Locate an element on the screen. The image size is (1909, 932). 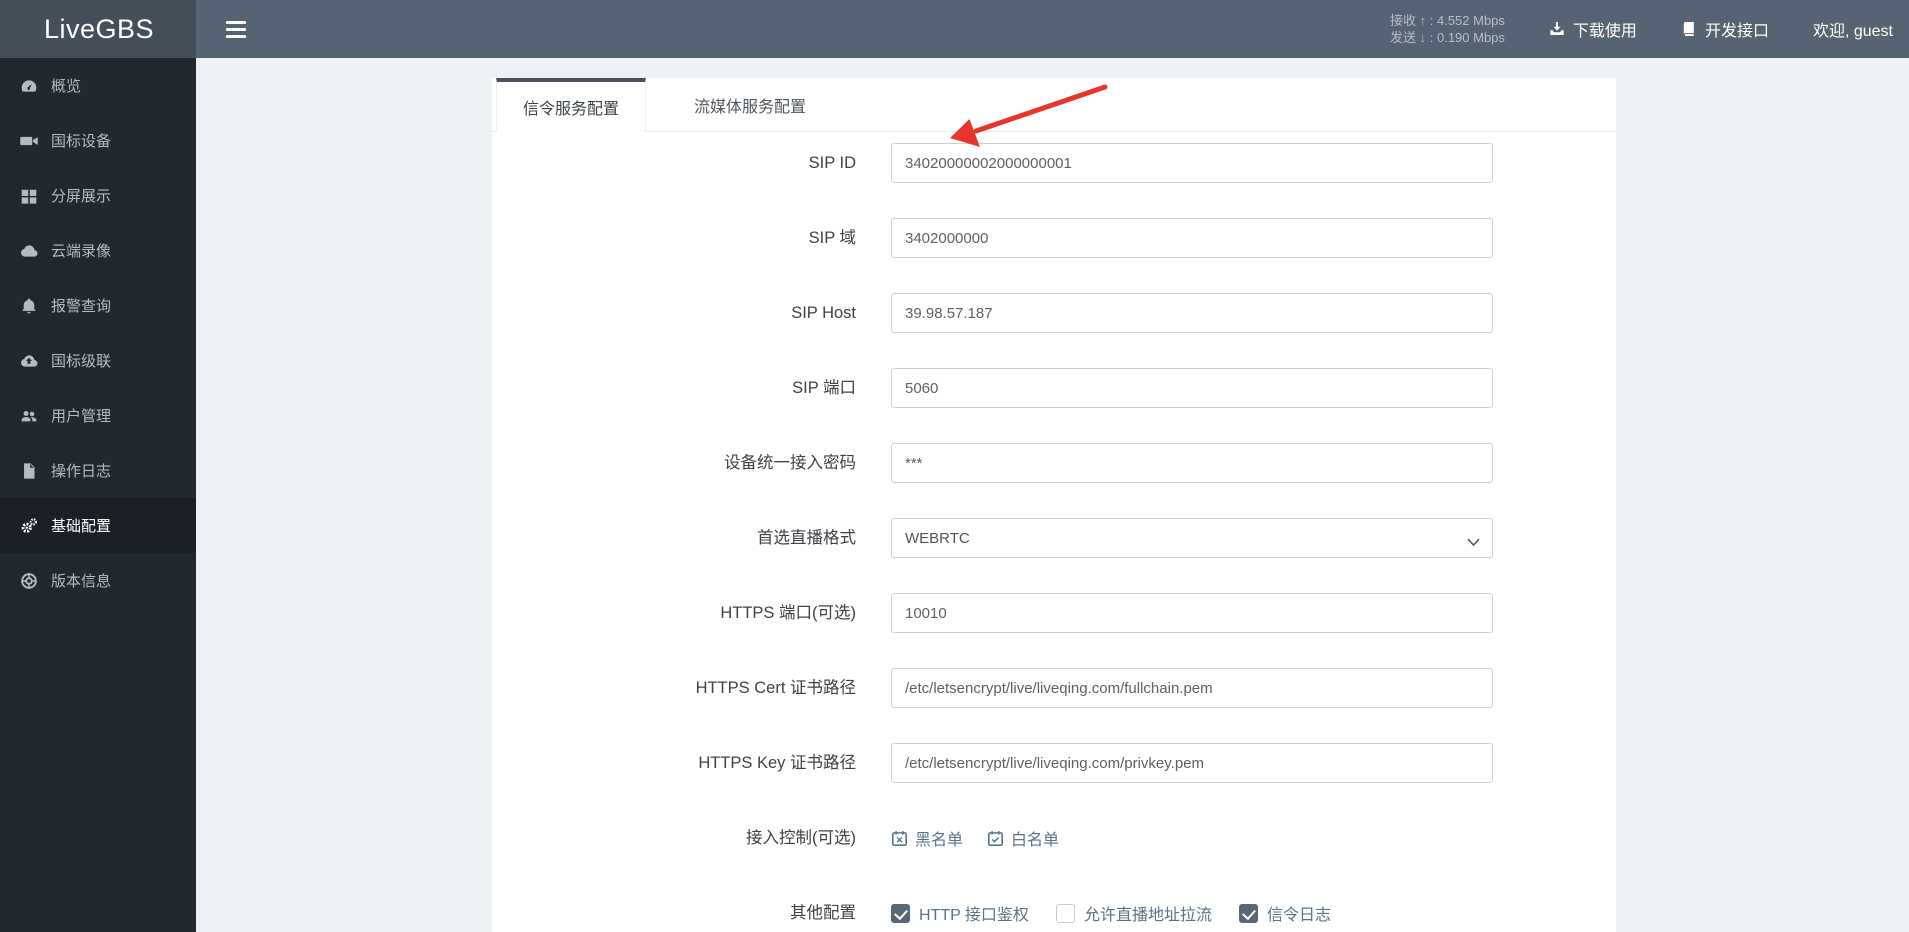
form-row: 接入控制(可选) 黑名单 白名单 is located at coordinates (1054, 838).